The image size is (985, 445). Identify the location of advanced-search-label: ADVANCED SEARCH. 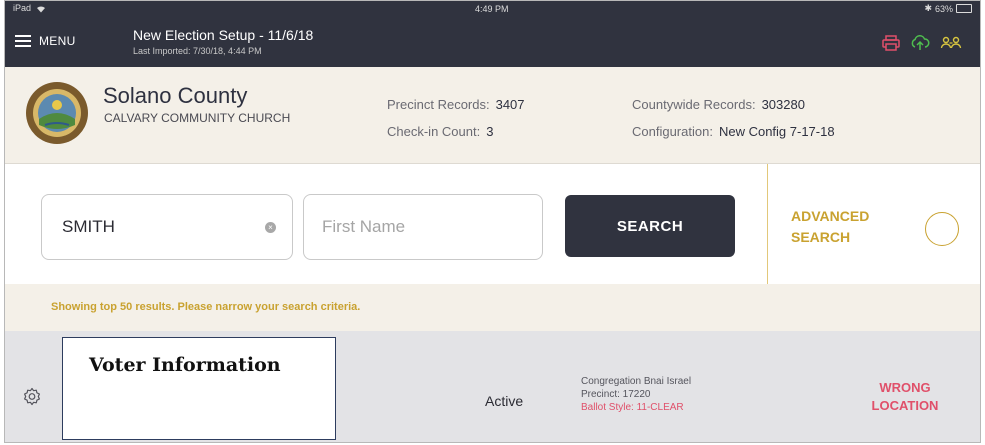
(851, 227).